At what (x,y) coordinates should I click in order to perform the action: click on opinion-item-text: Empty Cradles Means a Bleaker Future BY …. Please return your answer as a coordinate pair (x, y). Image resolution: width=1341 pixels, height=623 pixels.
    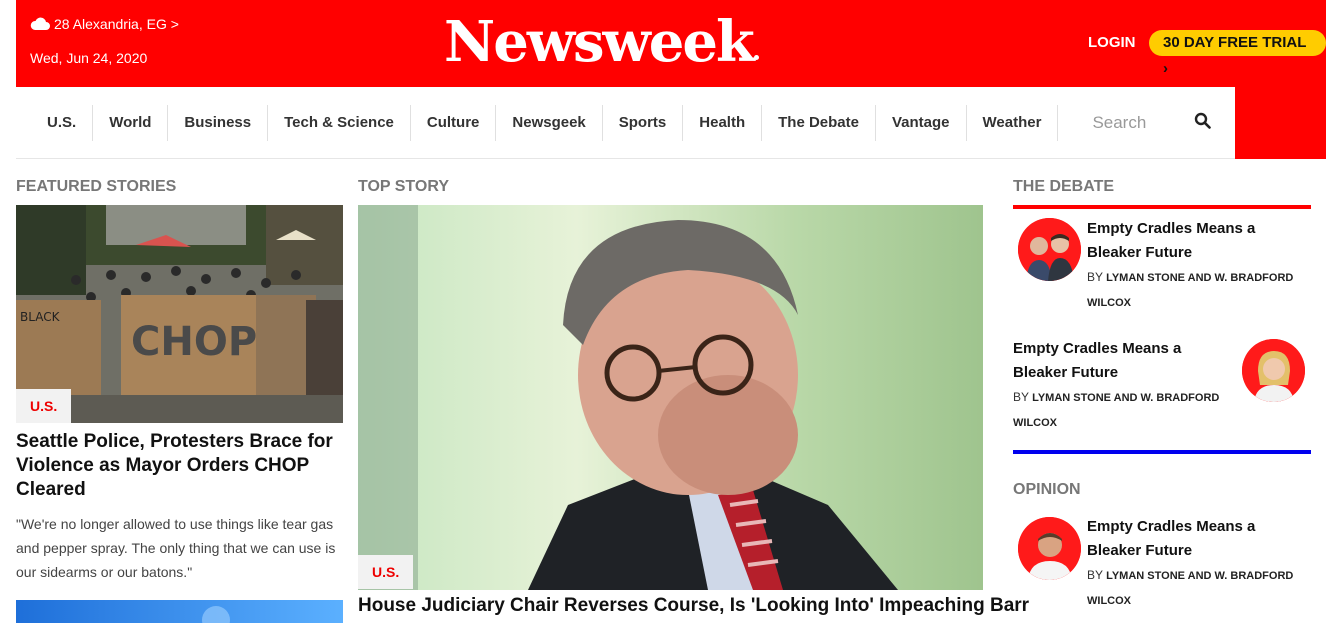
    Looking at the image, I should click on (1199, 564).